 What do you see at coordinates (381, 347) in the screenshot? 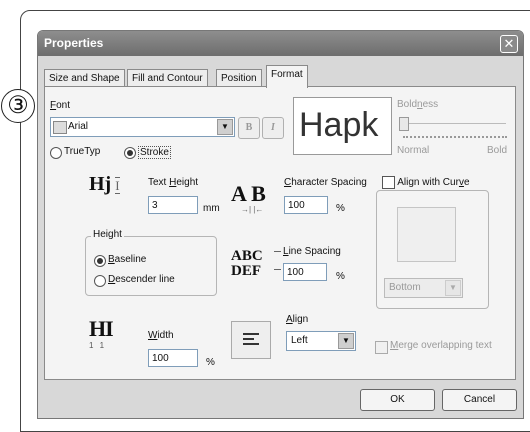
I see `merge-overlapping-checkbox` at bounding box center [381, 347].